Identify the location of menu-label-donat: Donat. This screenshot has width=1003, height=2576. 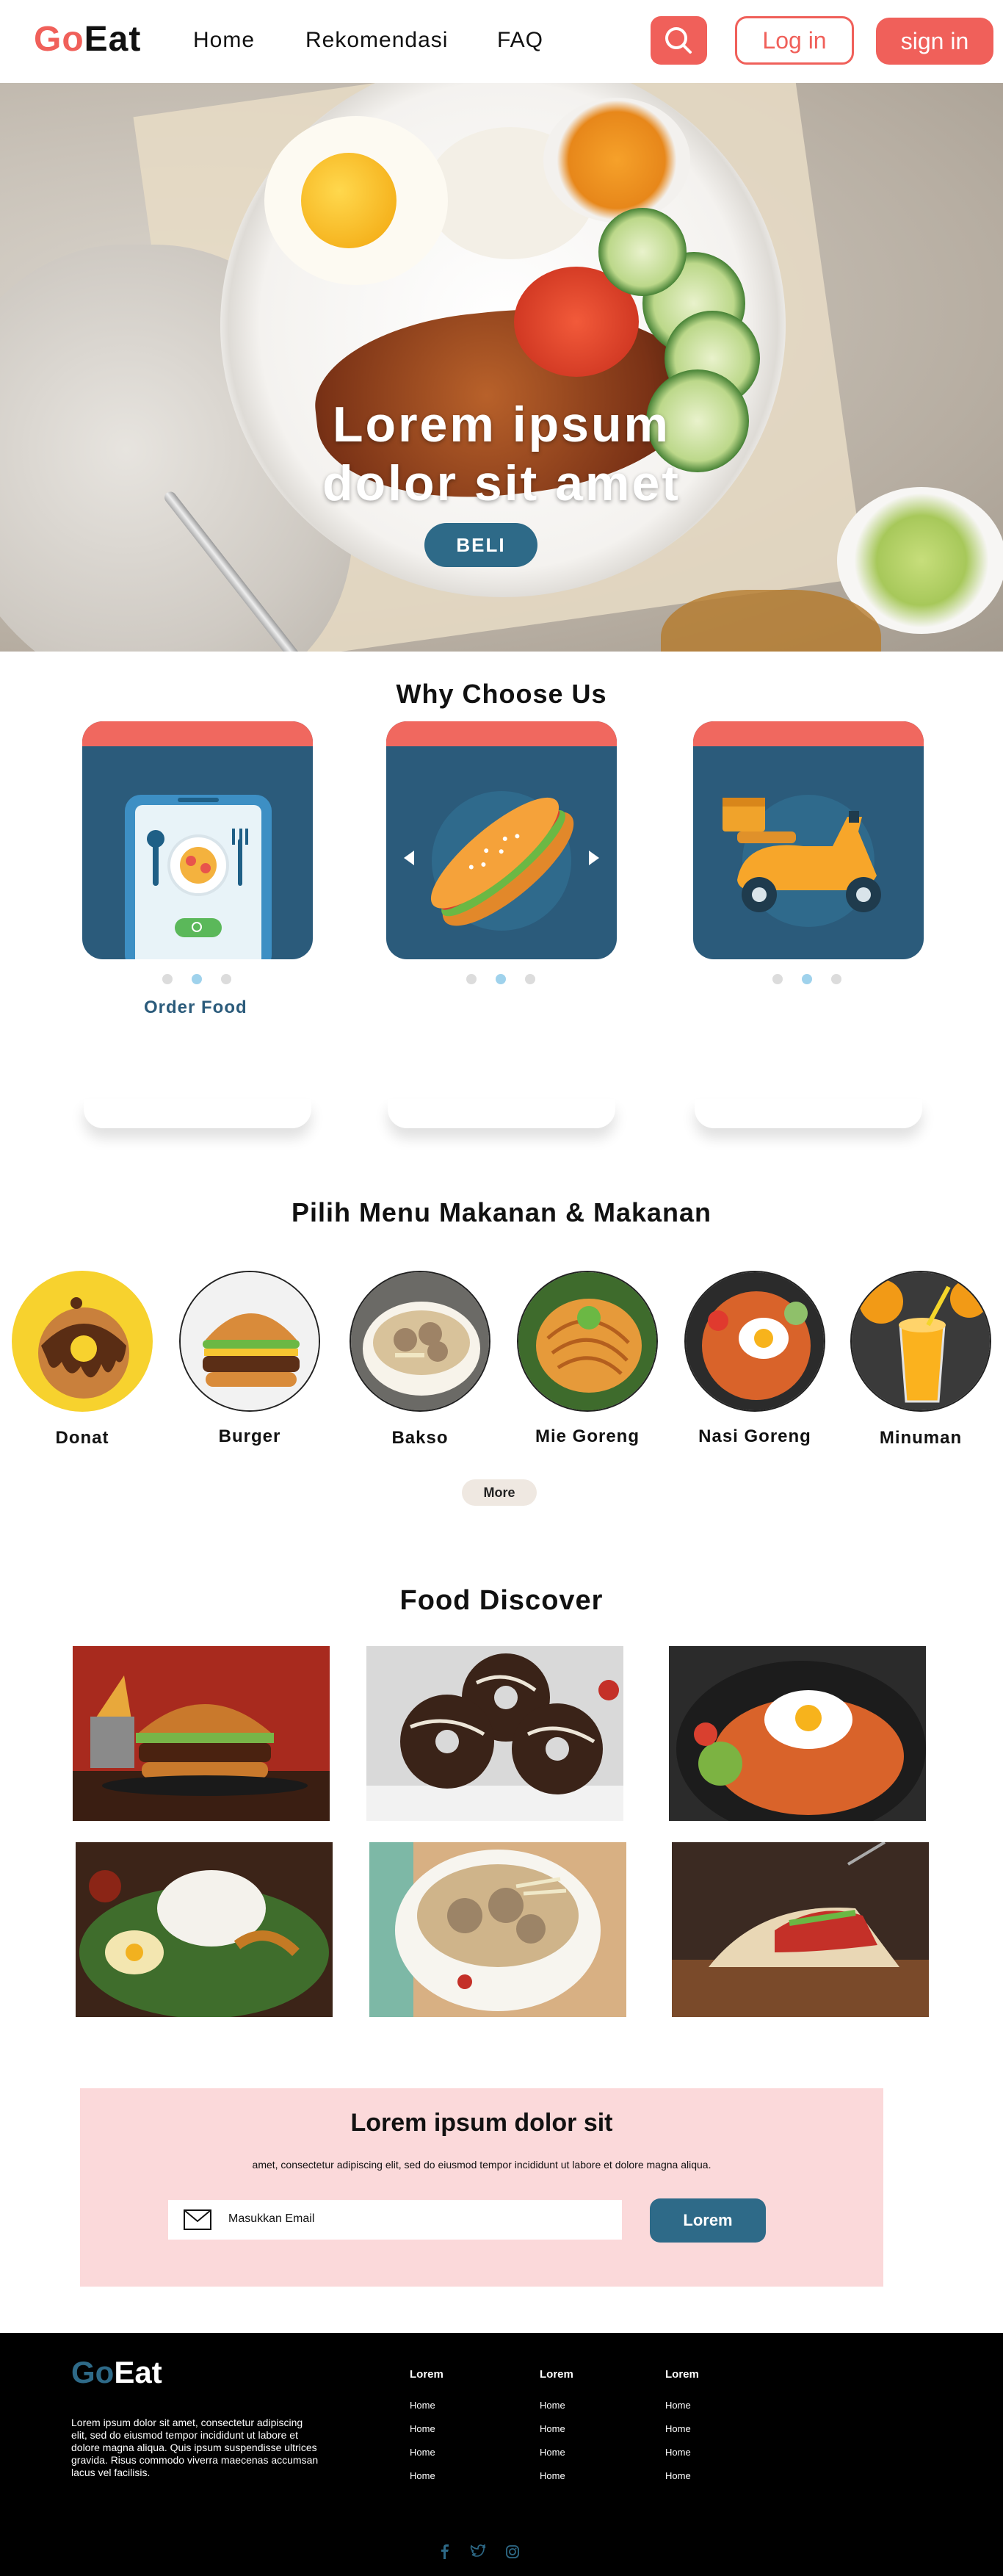
(82, 1438).